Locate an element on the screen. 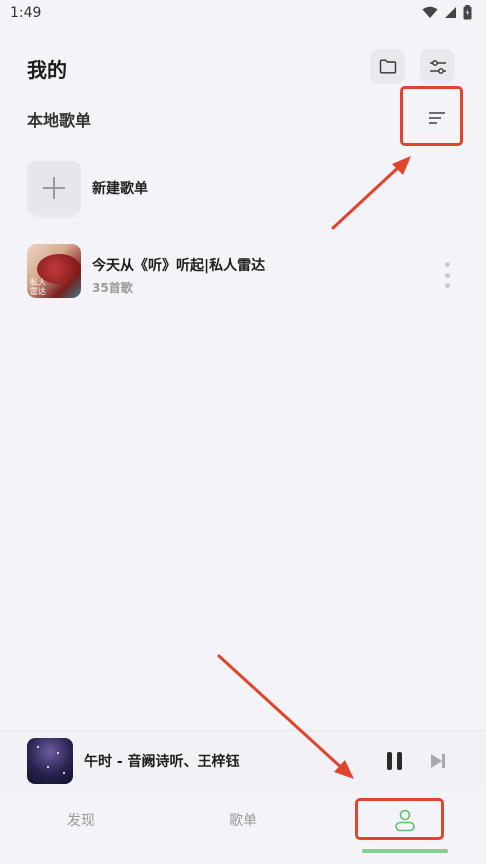 The height and width of the screenshot is (864, 486). now-playing-title: 午时 - 音阙诗听、王梓钰 is located at coordinates (162, 762).